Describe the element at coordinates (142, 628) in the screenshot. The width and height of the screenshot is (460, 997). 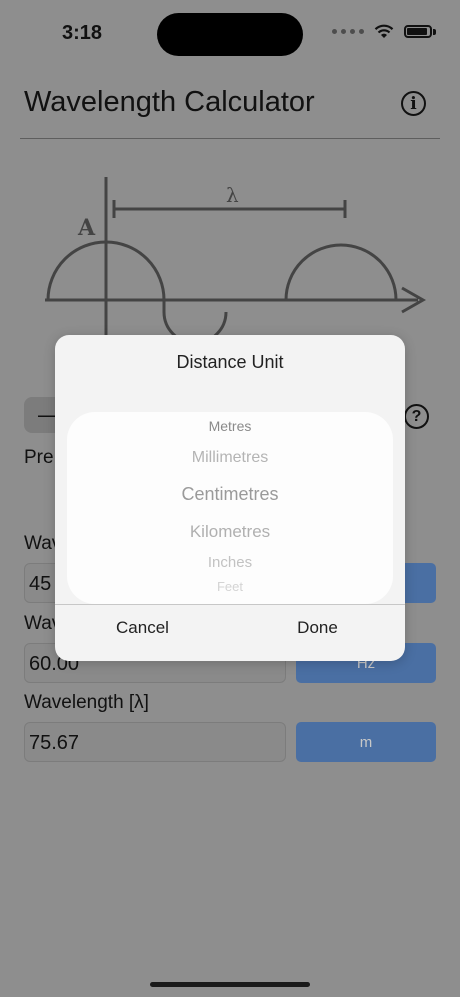
I see `cancel-button: Cancel` at that location.